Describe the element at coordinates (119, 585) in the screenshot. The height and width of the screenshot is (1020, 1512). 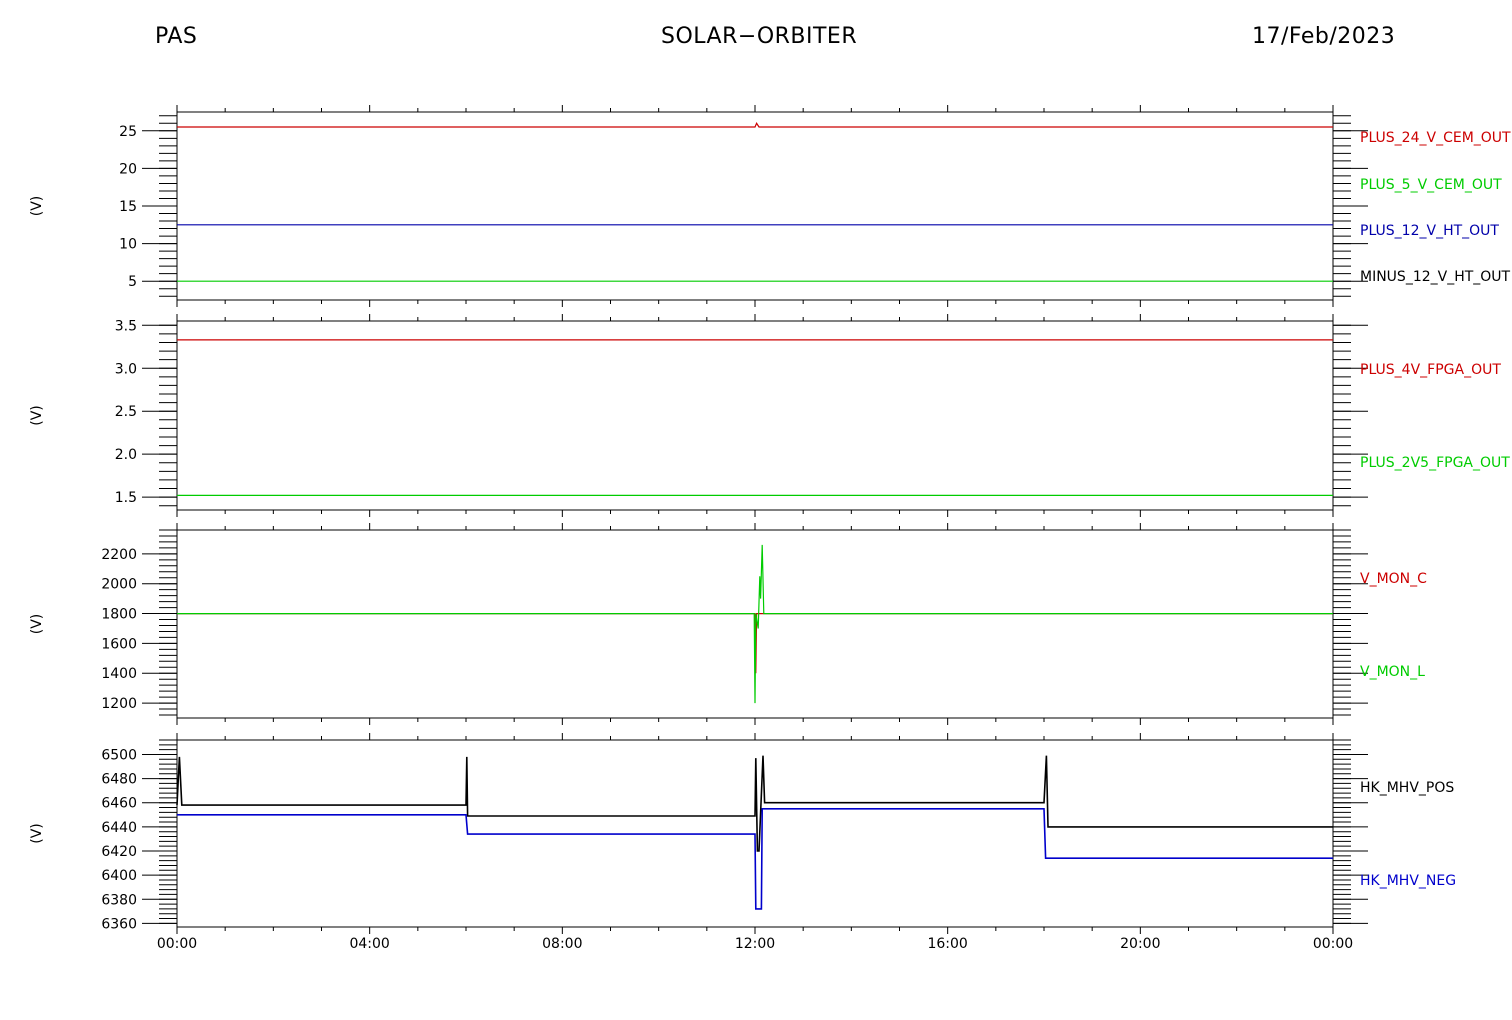
I see `y-tick-label: 2000` at that location.